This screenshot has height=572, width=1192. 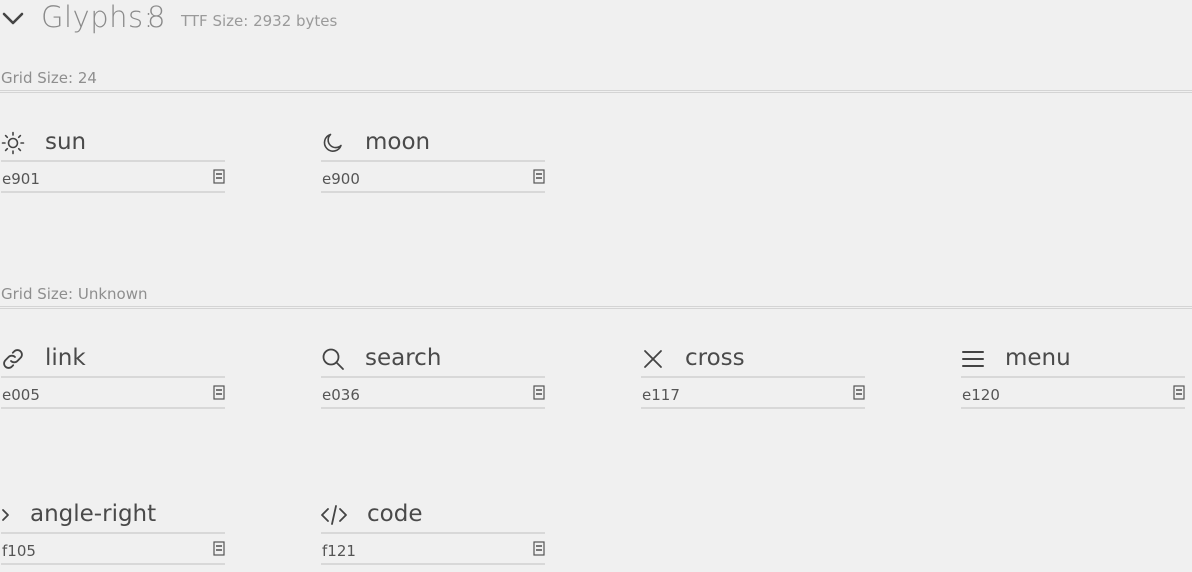 What do you see at coordinates (13, 359) in the screenshot?
I see `link-icon` at bounding box center [13, 359].